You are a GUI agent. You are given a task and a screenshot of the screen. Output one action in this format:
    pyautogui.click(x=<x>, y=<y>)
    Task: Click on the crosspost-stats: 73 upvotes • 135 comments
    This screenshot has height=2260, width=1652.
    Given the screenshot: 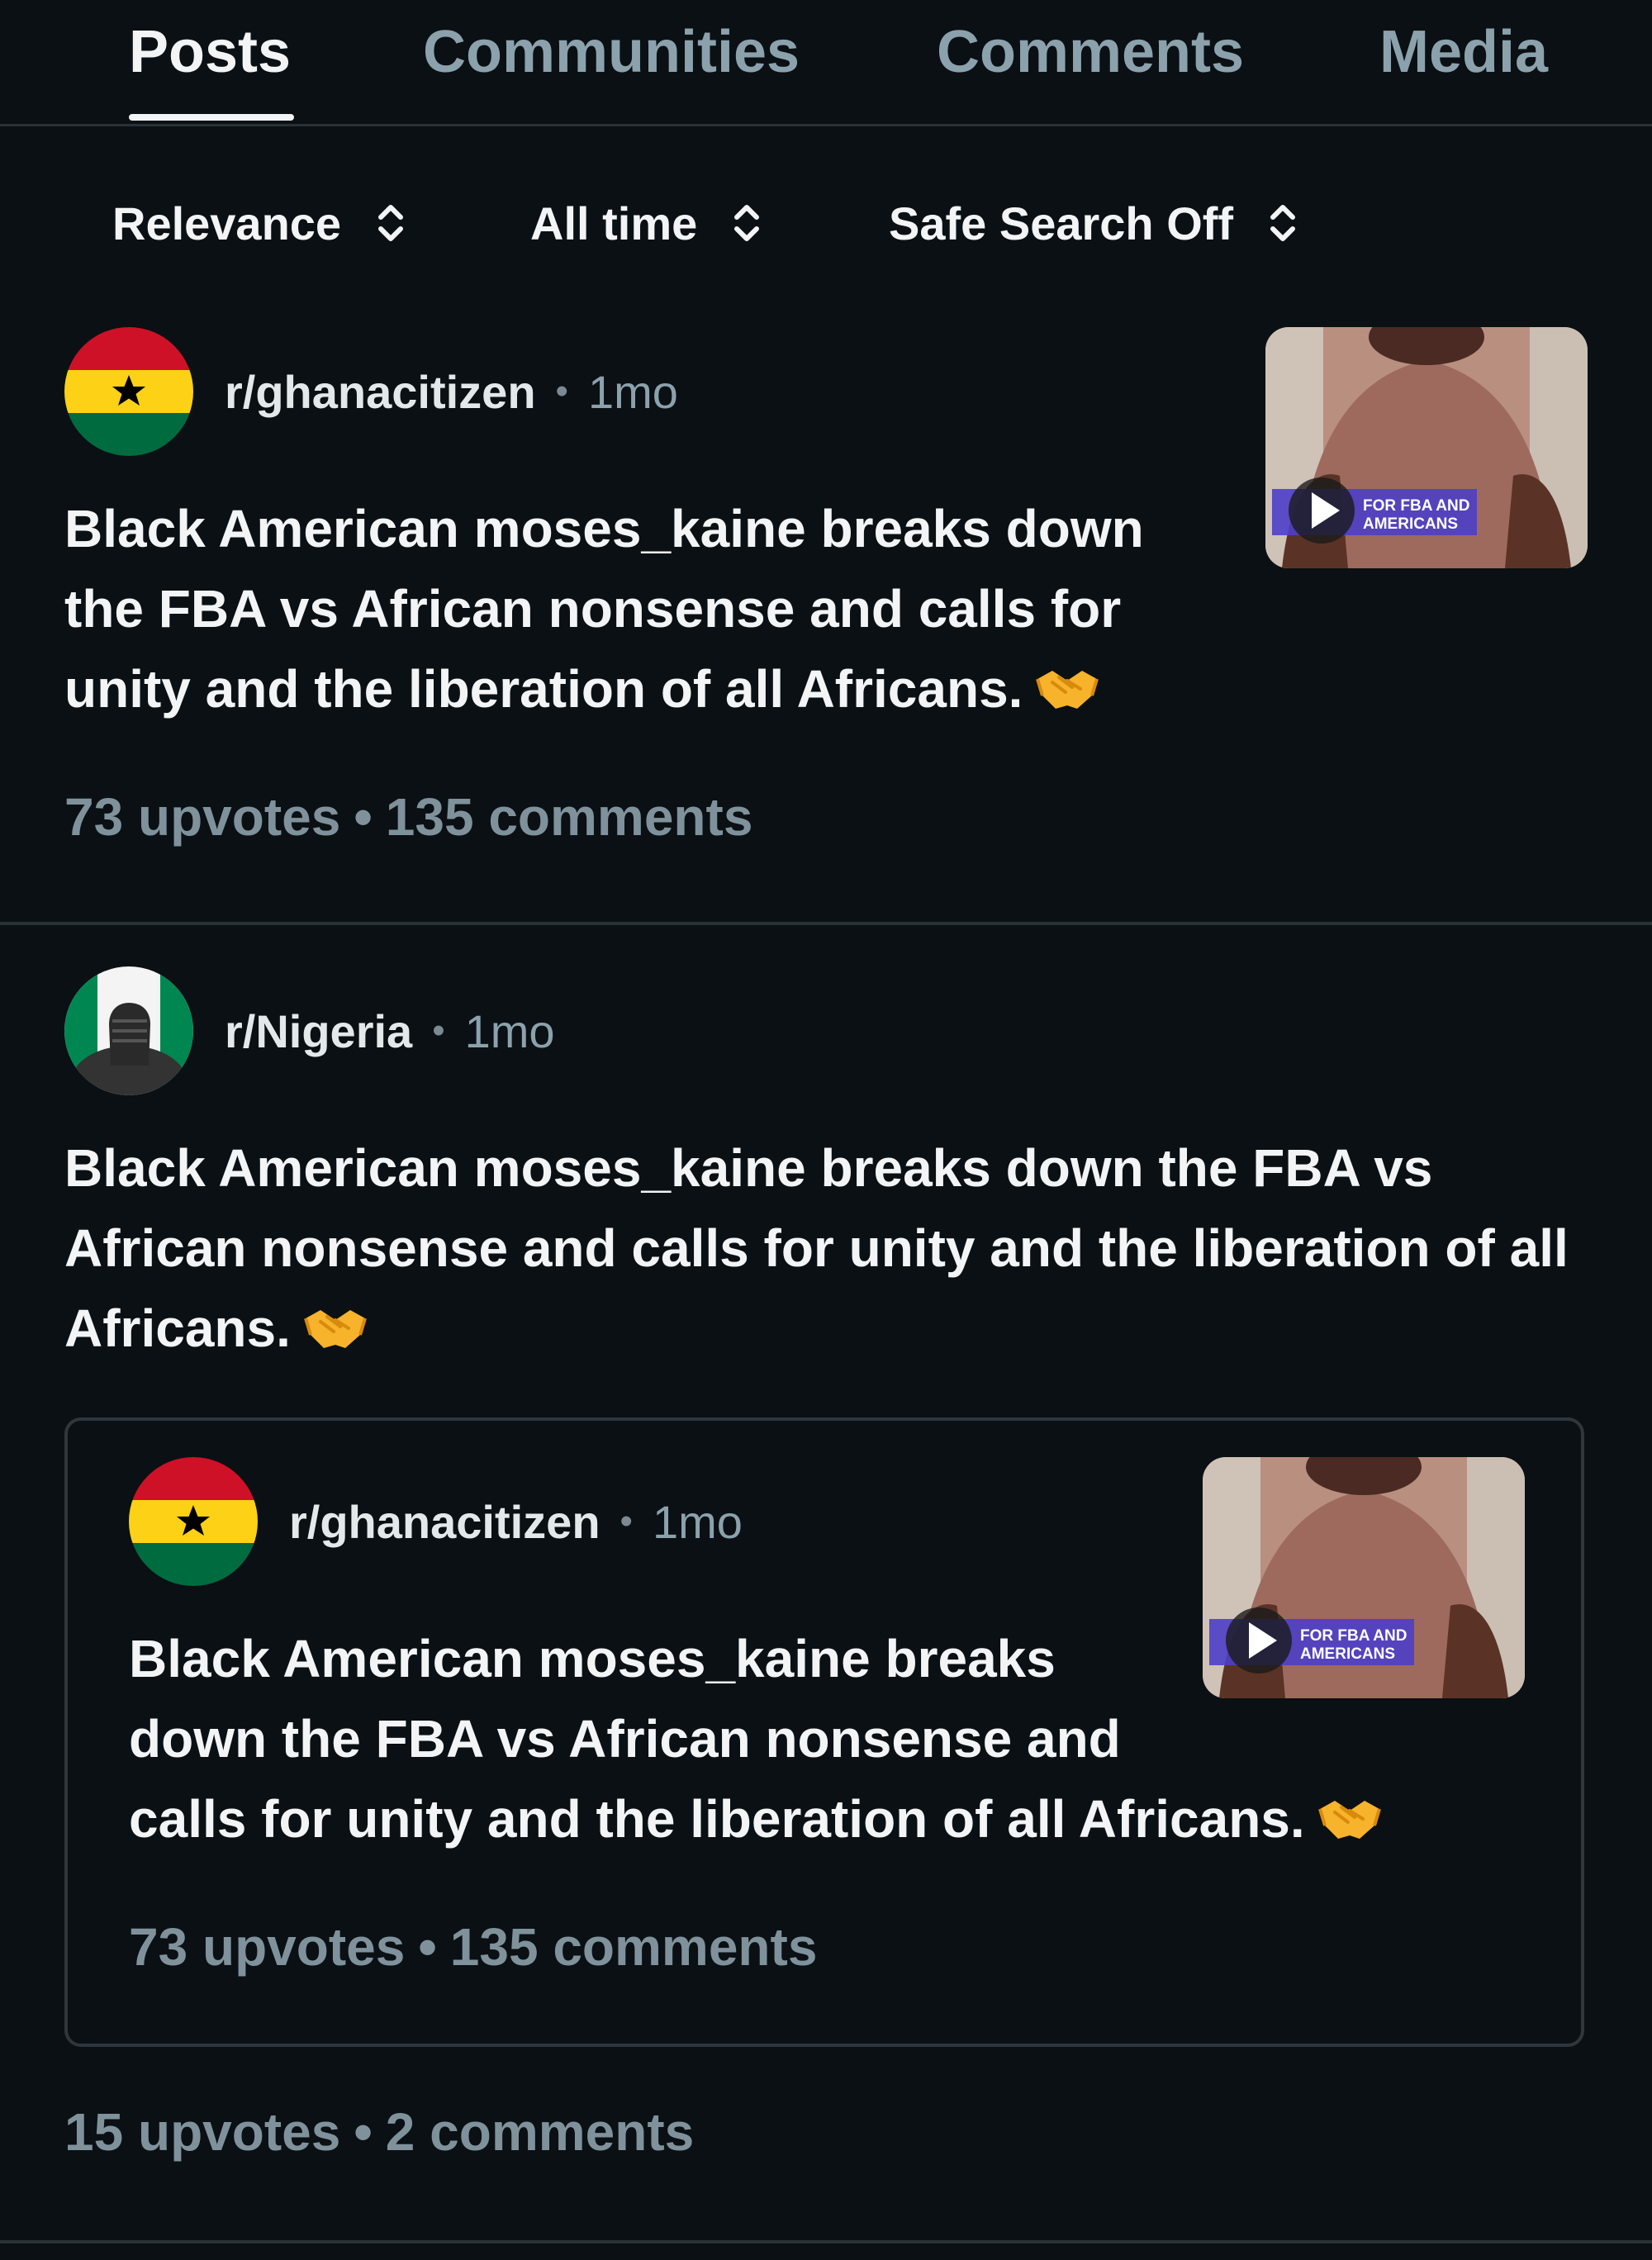 What is the action you would take?
    pyautogui.click(x=473, y=1947)
    